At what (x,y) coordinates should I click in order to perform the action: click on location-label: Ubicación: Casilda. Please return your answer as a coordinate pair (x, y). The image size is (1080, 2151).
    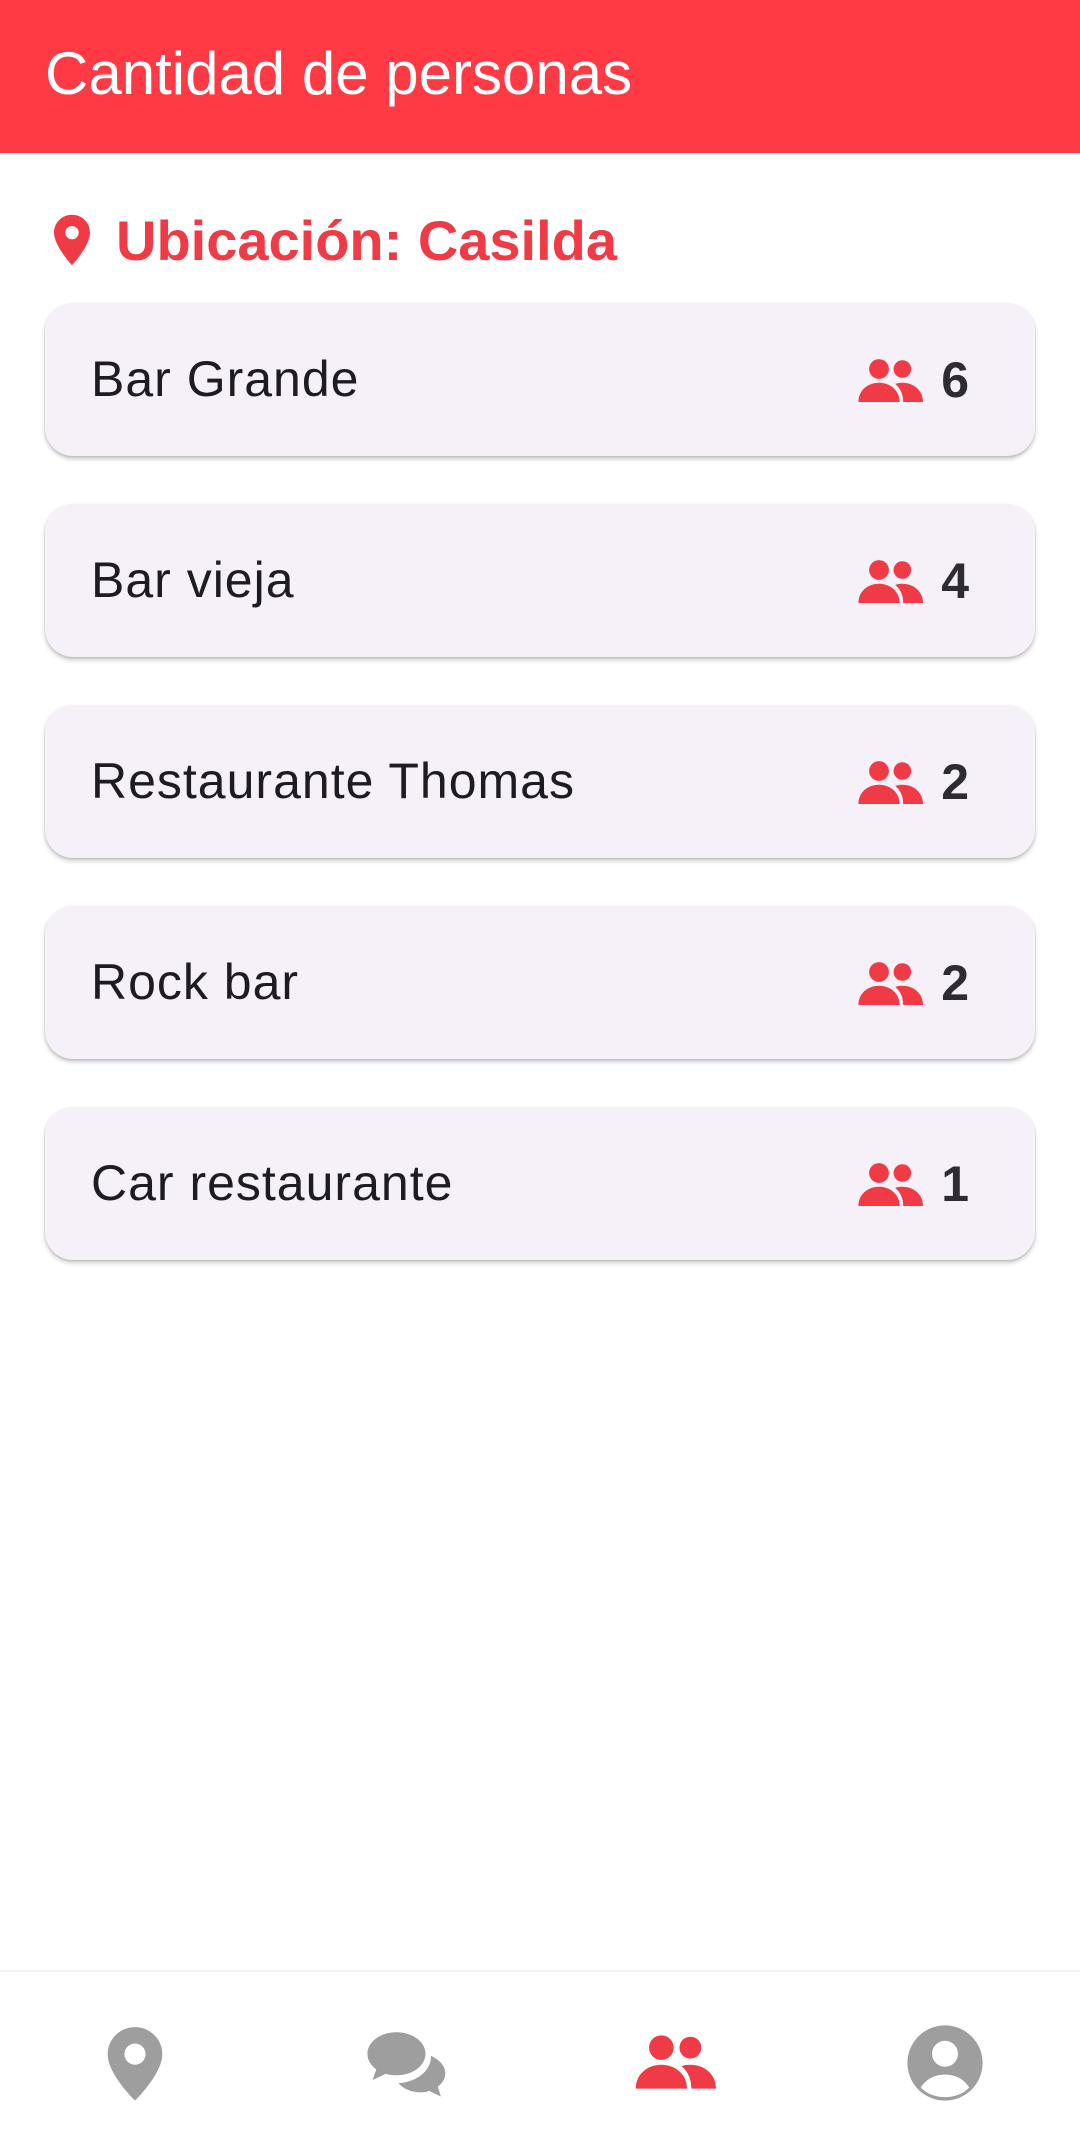
    Looking at the image, I should click on (367, 240).